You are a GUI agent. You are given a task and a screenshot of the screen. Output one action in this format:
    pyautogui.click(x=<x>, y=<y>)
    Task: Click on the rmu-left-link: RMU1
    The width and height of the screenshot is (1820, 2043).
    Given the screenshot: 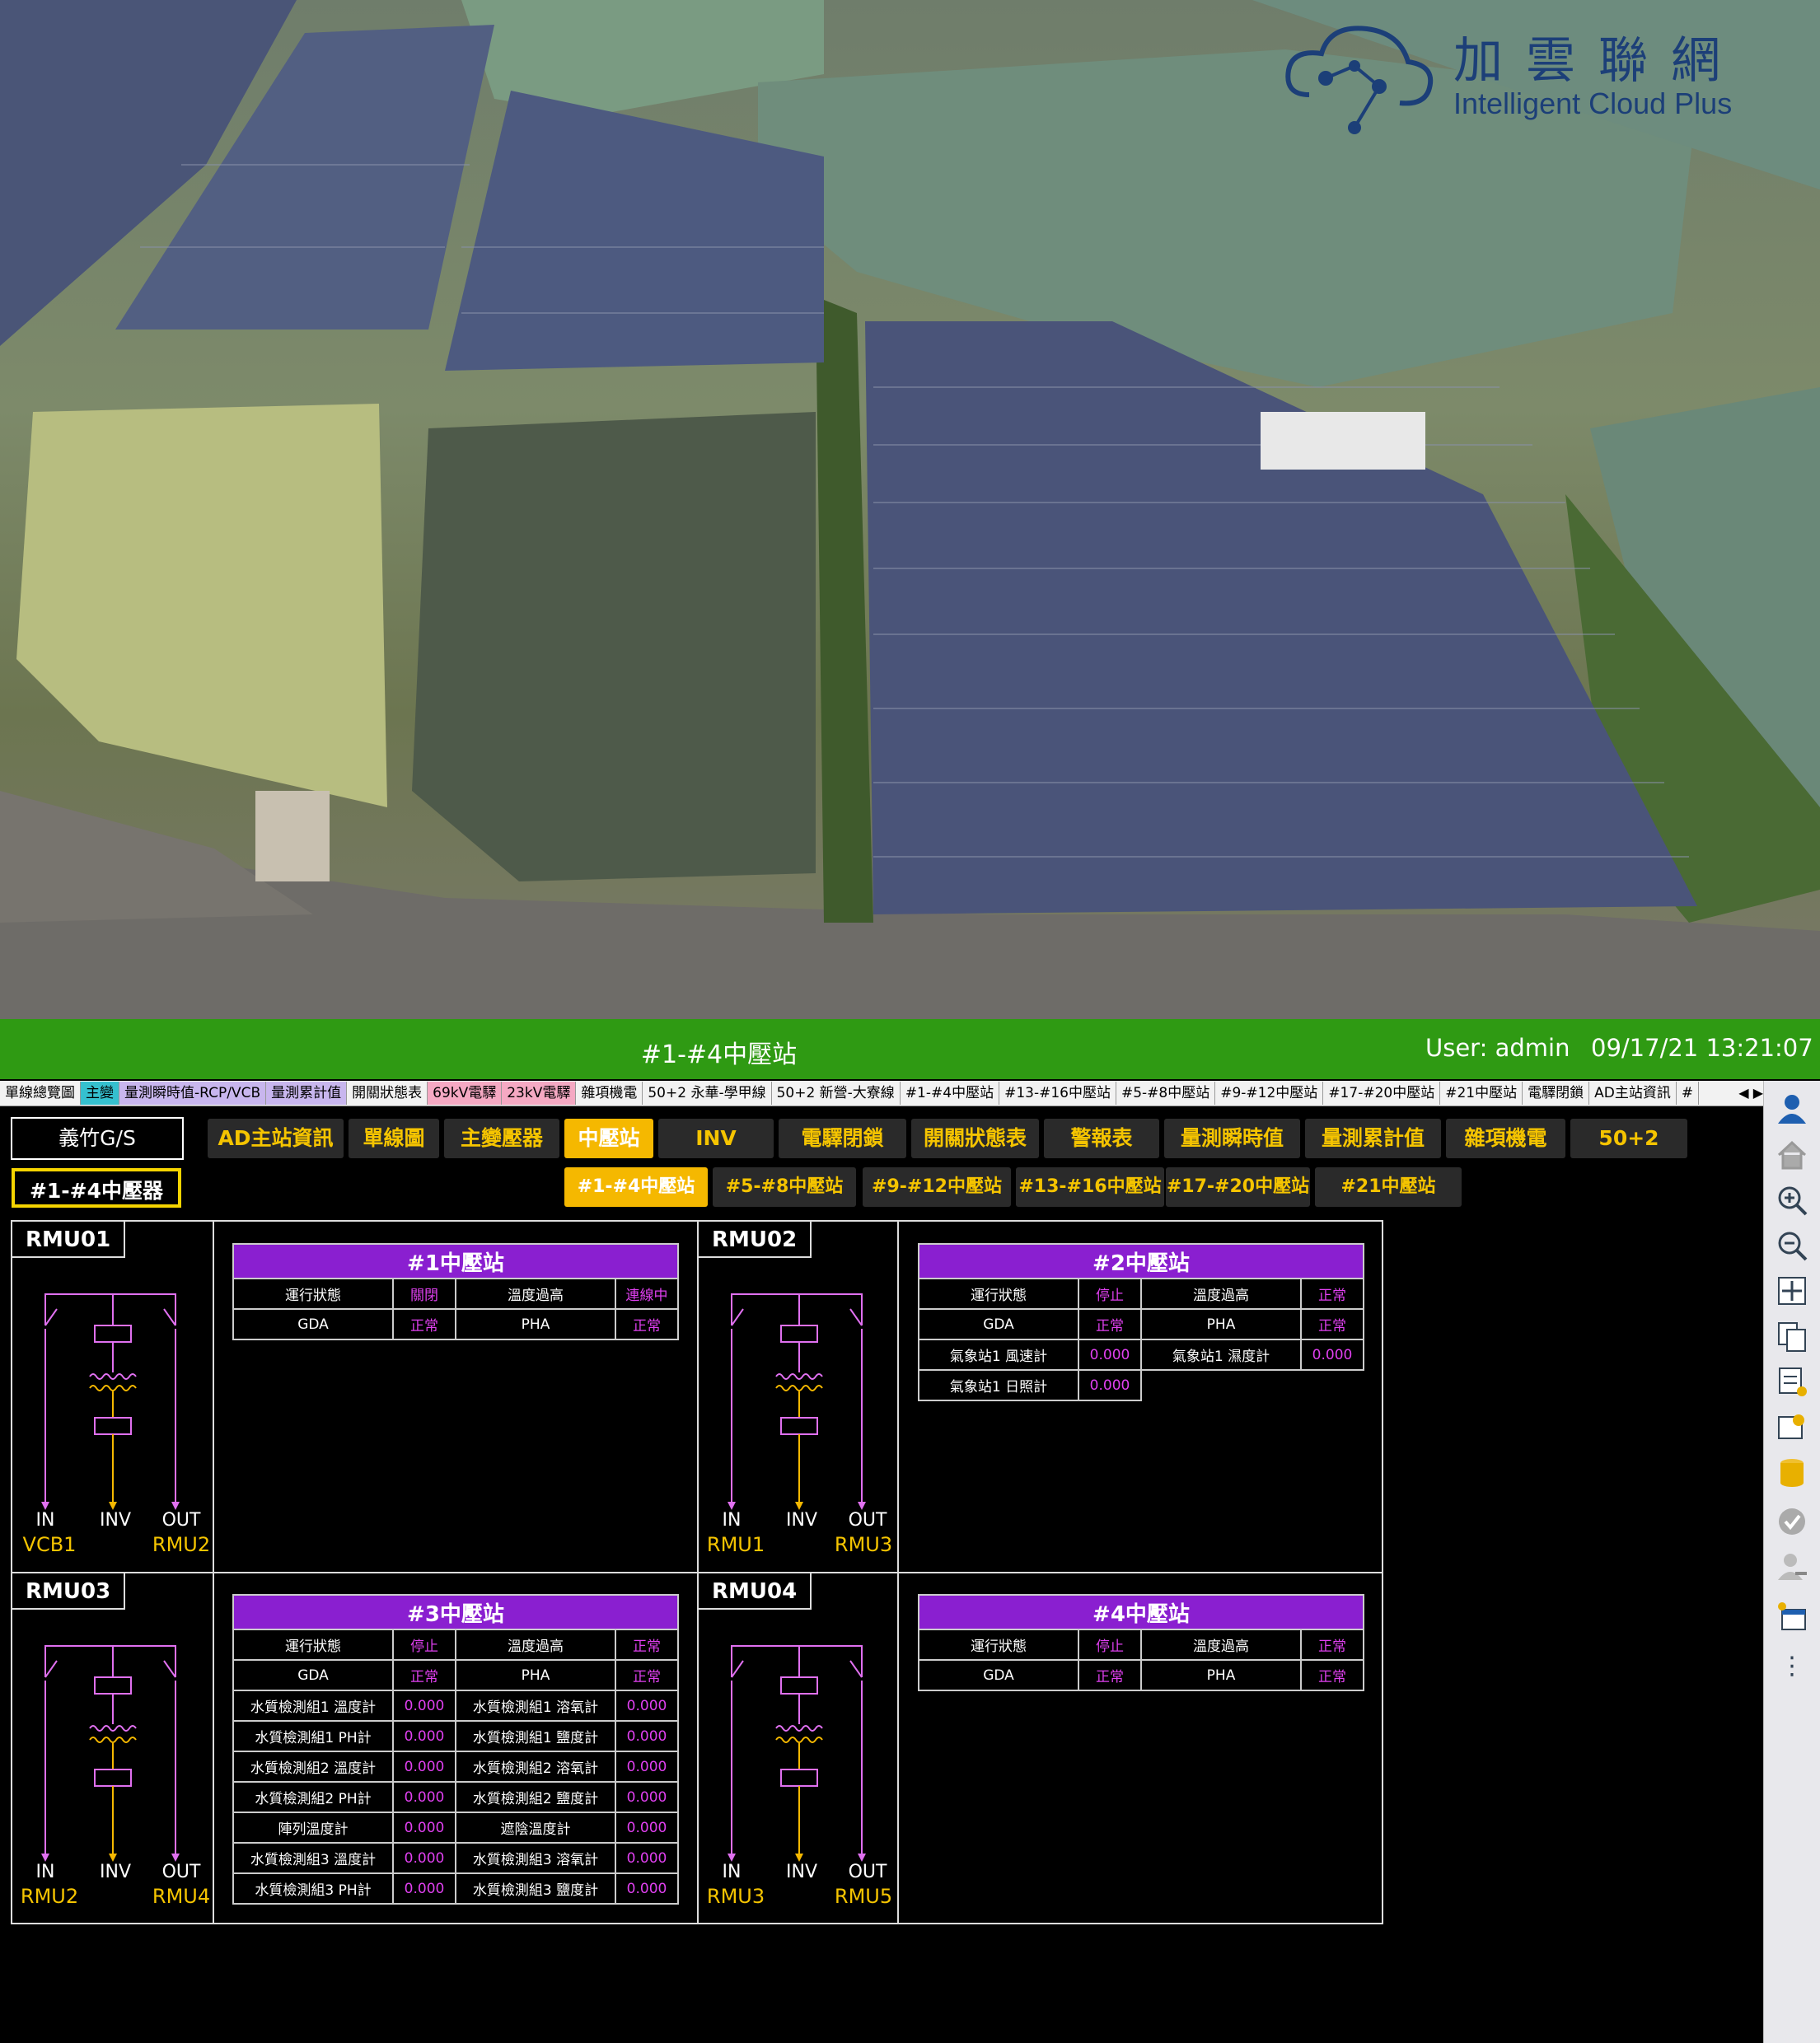 What is the action you would take?
    pyautogui.click(x=736, y=1544)
    